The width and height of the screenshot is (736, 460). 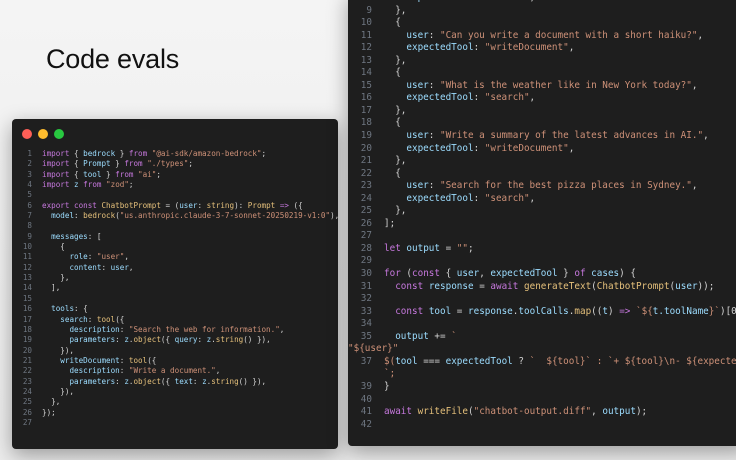 What do you see at coordinates (117, 164) in the screenshot?
I see `code-text: import { Prompt } from "./types";` at bounding box center [117, 164].